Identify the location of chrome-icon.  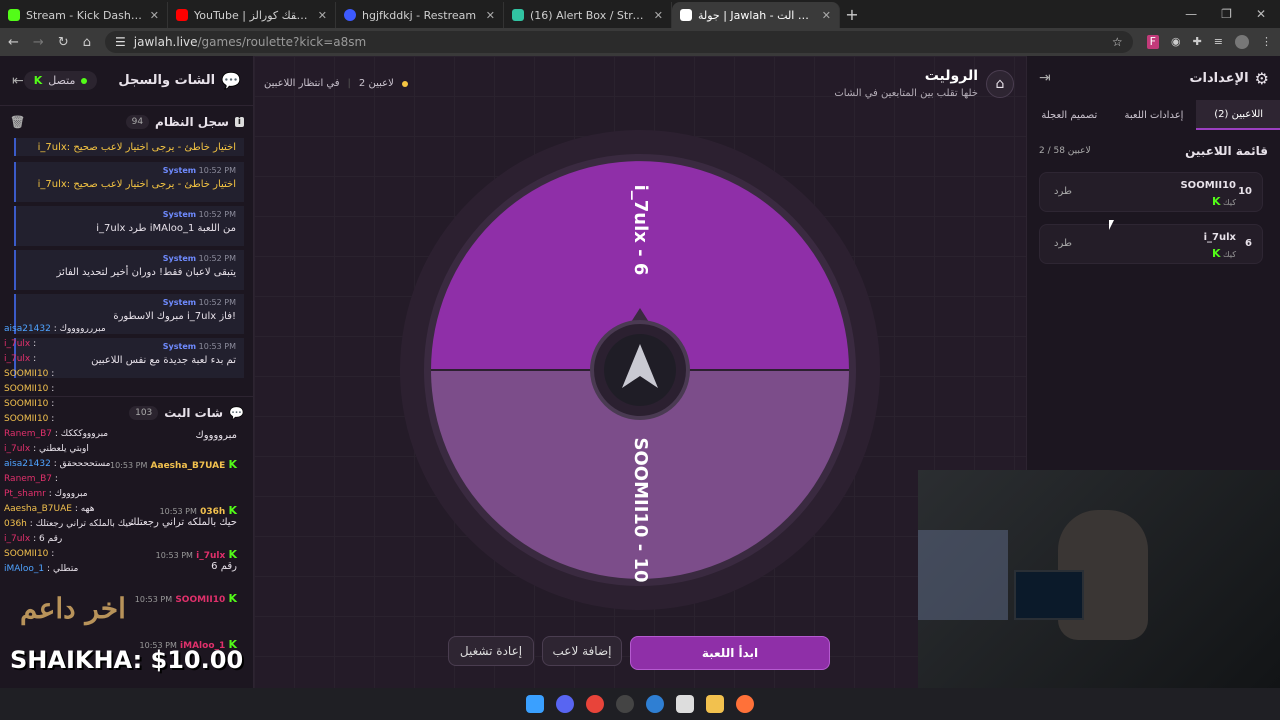
(595, 704).